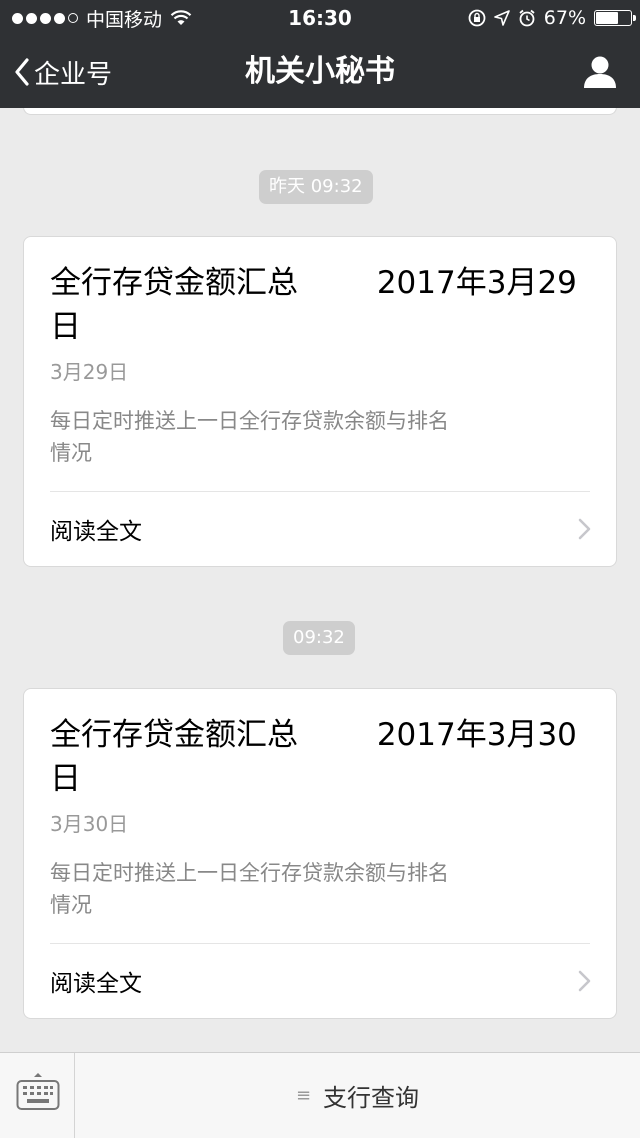  Describe the element at coordinates (371, 1098) in the screenshot. I see `menu-button-label: 支行查询` at that location.